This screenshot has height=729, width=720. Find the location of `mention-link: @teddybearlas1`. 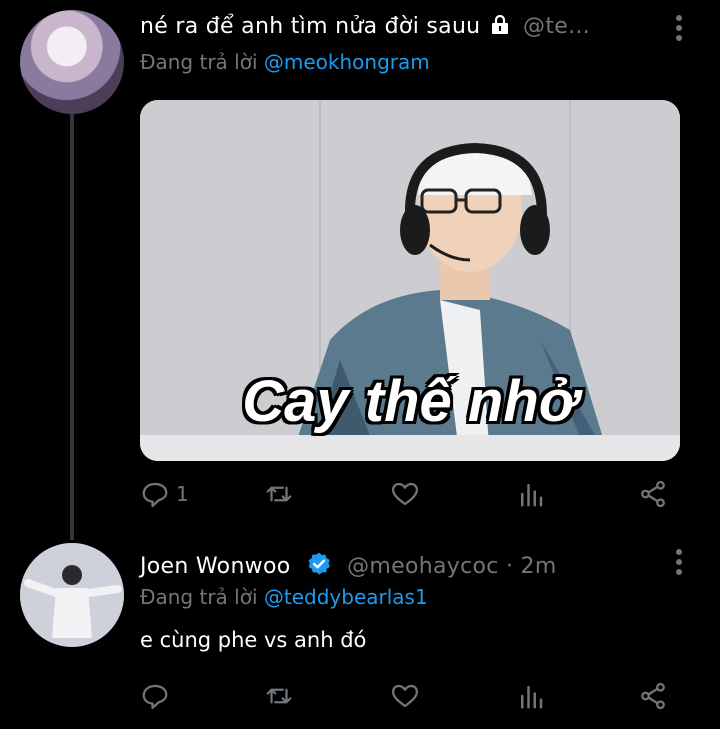

mention-link: @teddybearlas1 is located at coordinates (346, 597).